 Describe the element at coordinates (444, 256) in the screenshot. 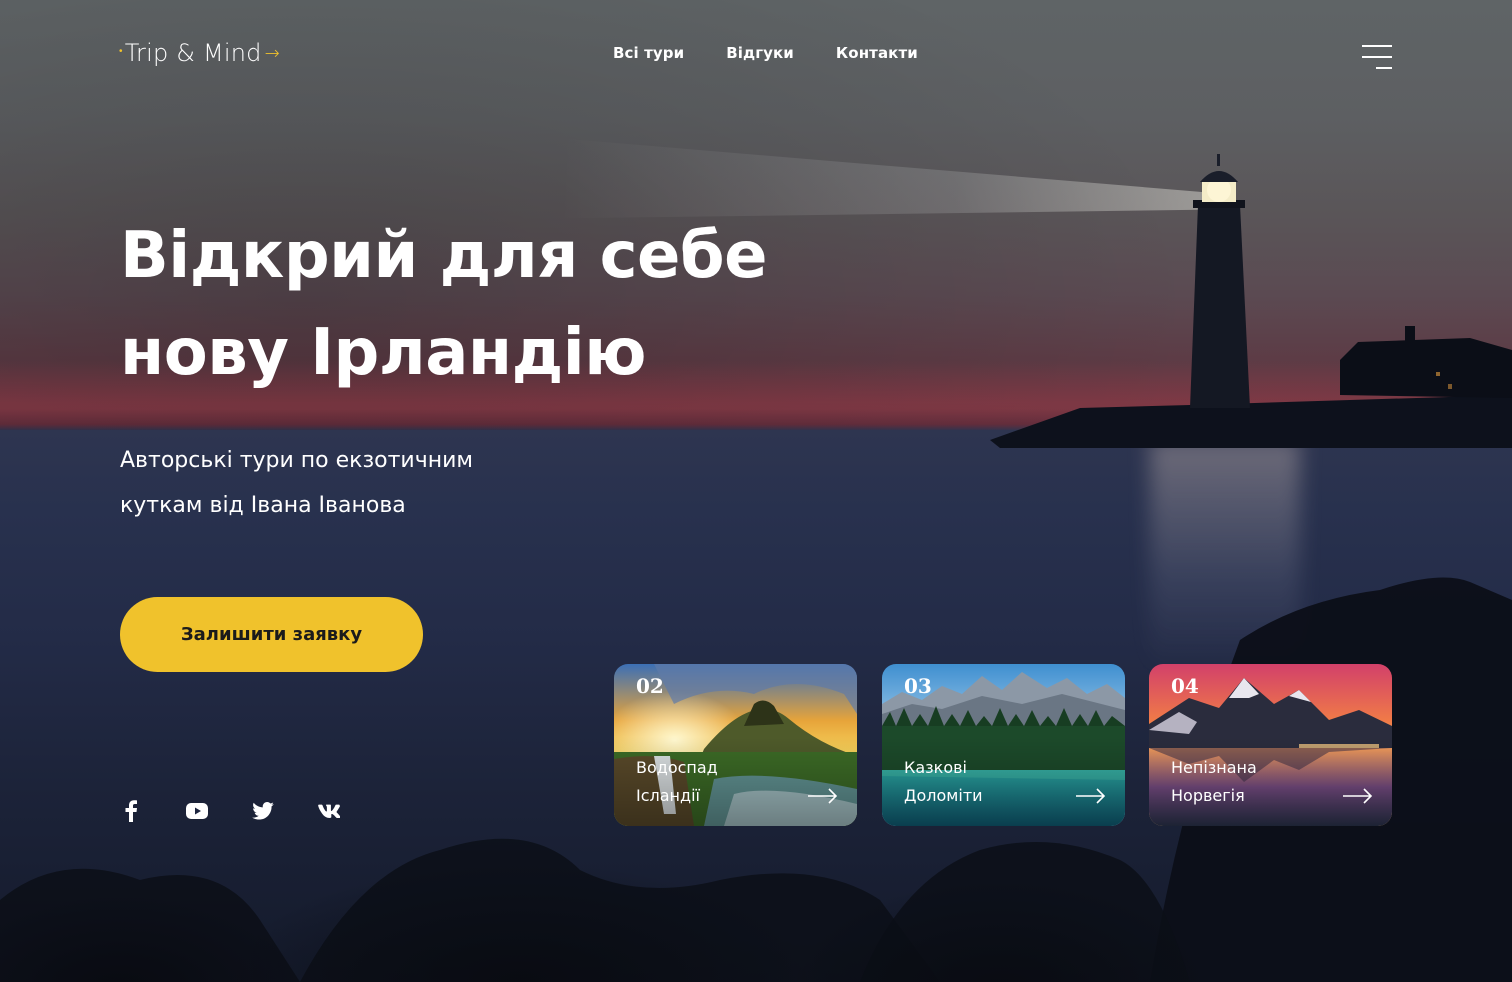

I see `hero-title-line-1: Відкрий для себе` at that location.